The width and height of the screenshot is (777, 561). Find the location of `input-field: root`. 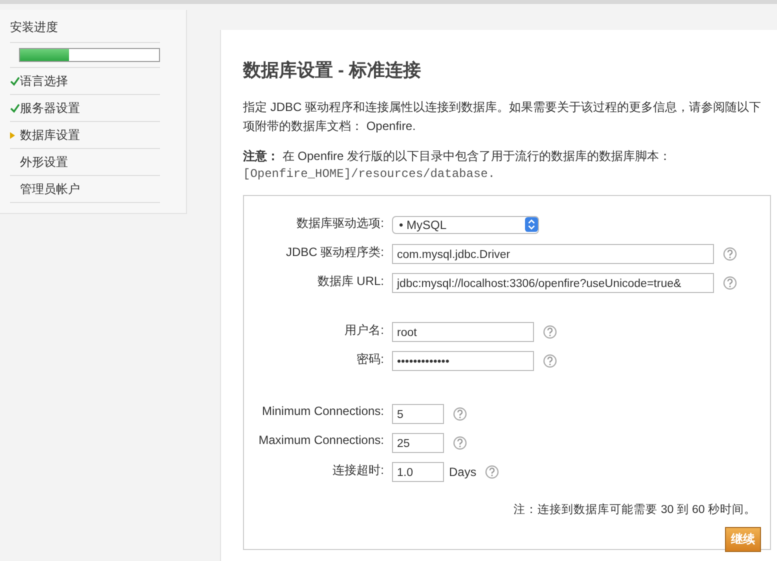

input-field: root is located at coordinates (463, 332).